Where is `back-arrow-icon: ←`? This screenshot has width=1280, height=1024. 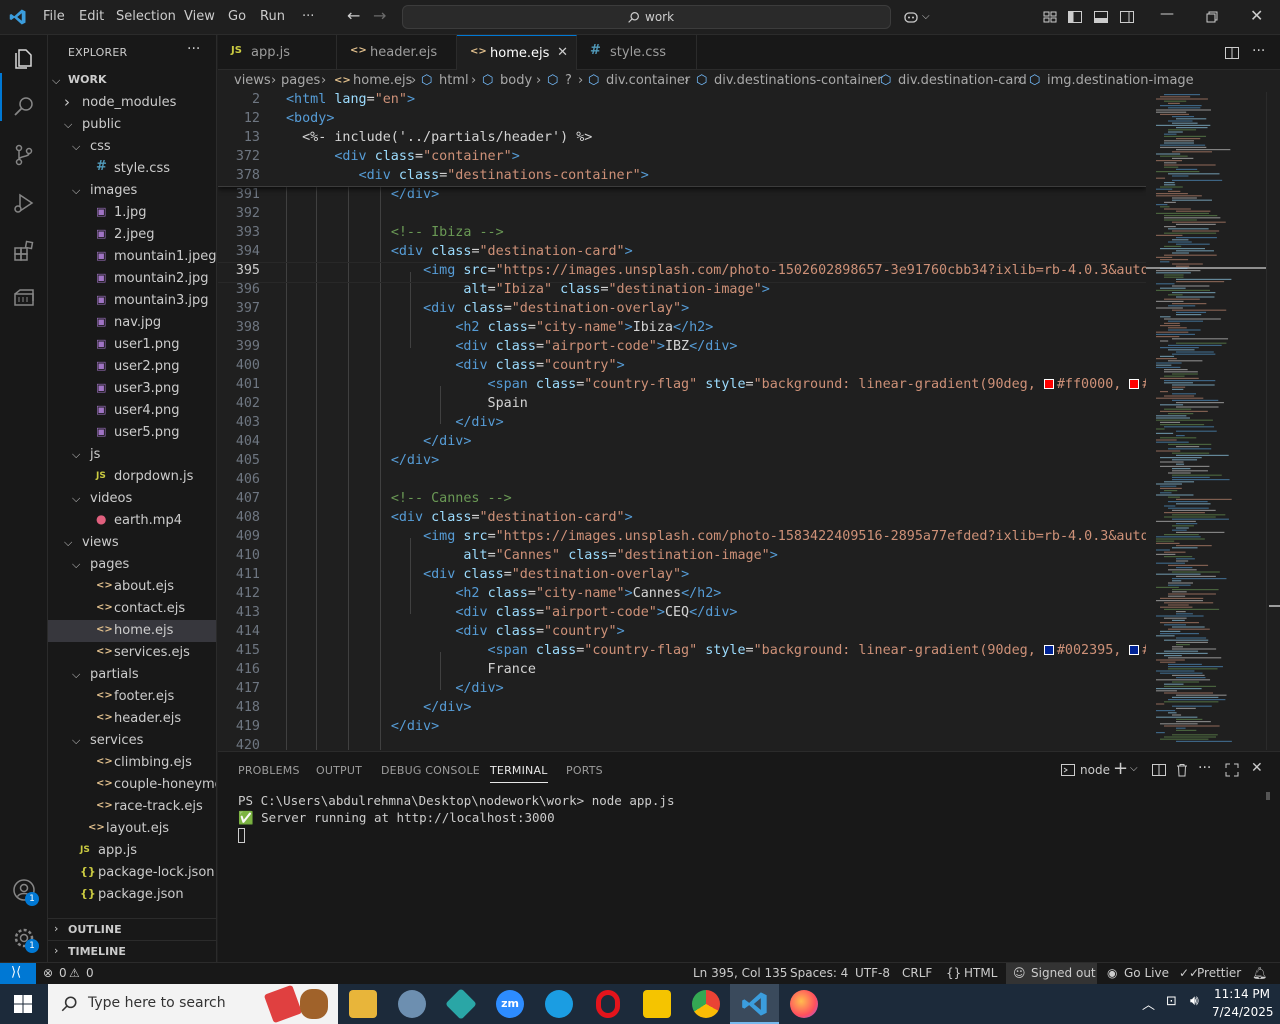 back-arrow-icon: ← is located at coordinates (353, 15).